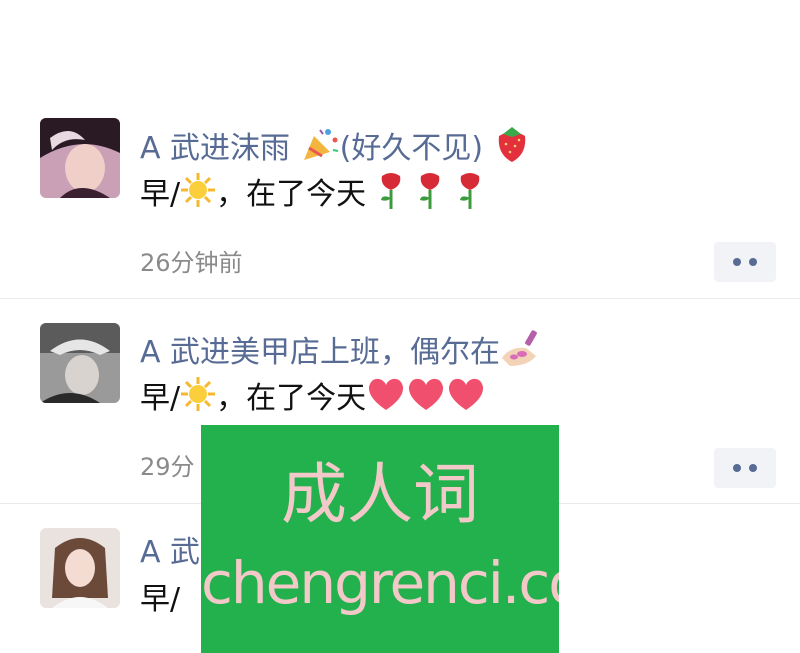 This screenshot has width=800, height=653. I want to click on post-author-name: A 武, so click(170, 553).